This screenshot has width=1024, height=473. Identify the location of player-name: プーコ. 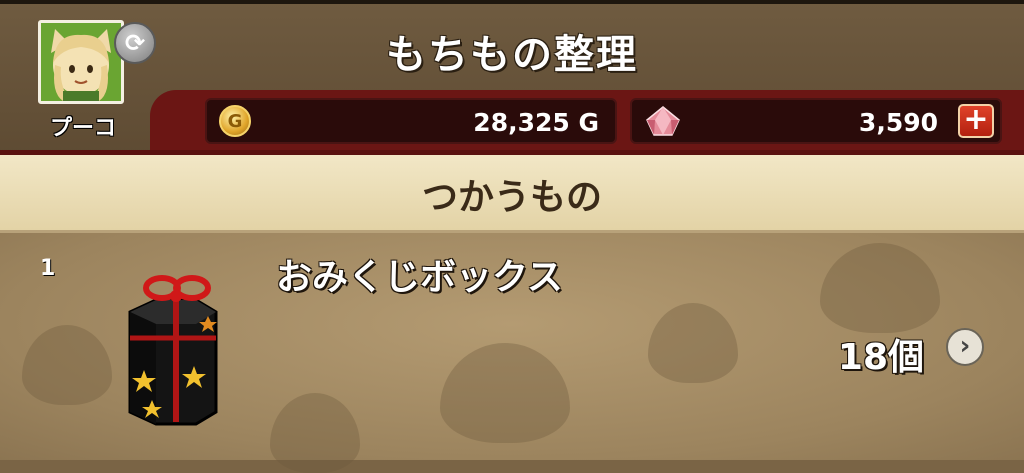
(82, 128).